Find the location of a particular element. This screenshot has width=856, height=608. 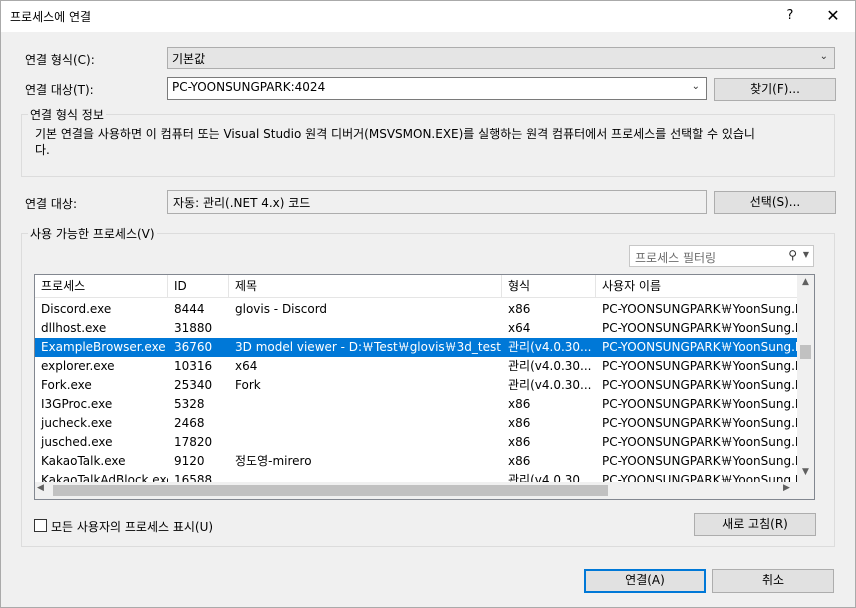

cell-title: x64 is located at coordinates (246, 366).